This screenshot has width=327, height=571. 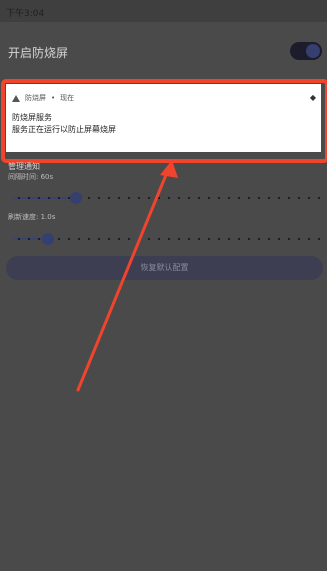 What do you see at coordinates (169, 169) in the screenshot?
I see `arrow-head` at bounding box center [169, 169].